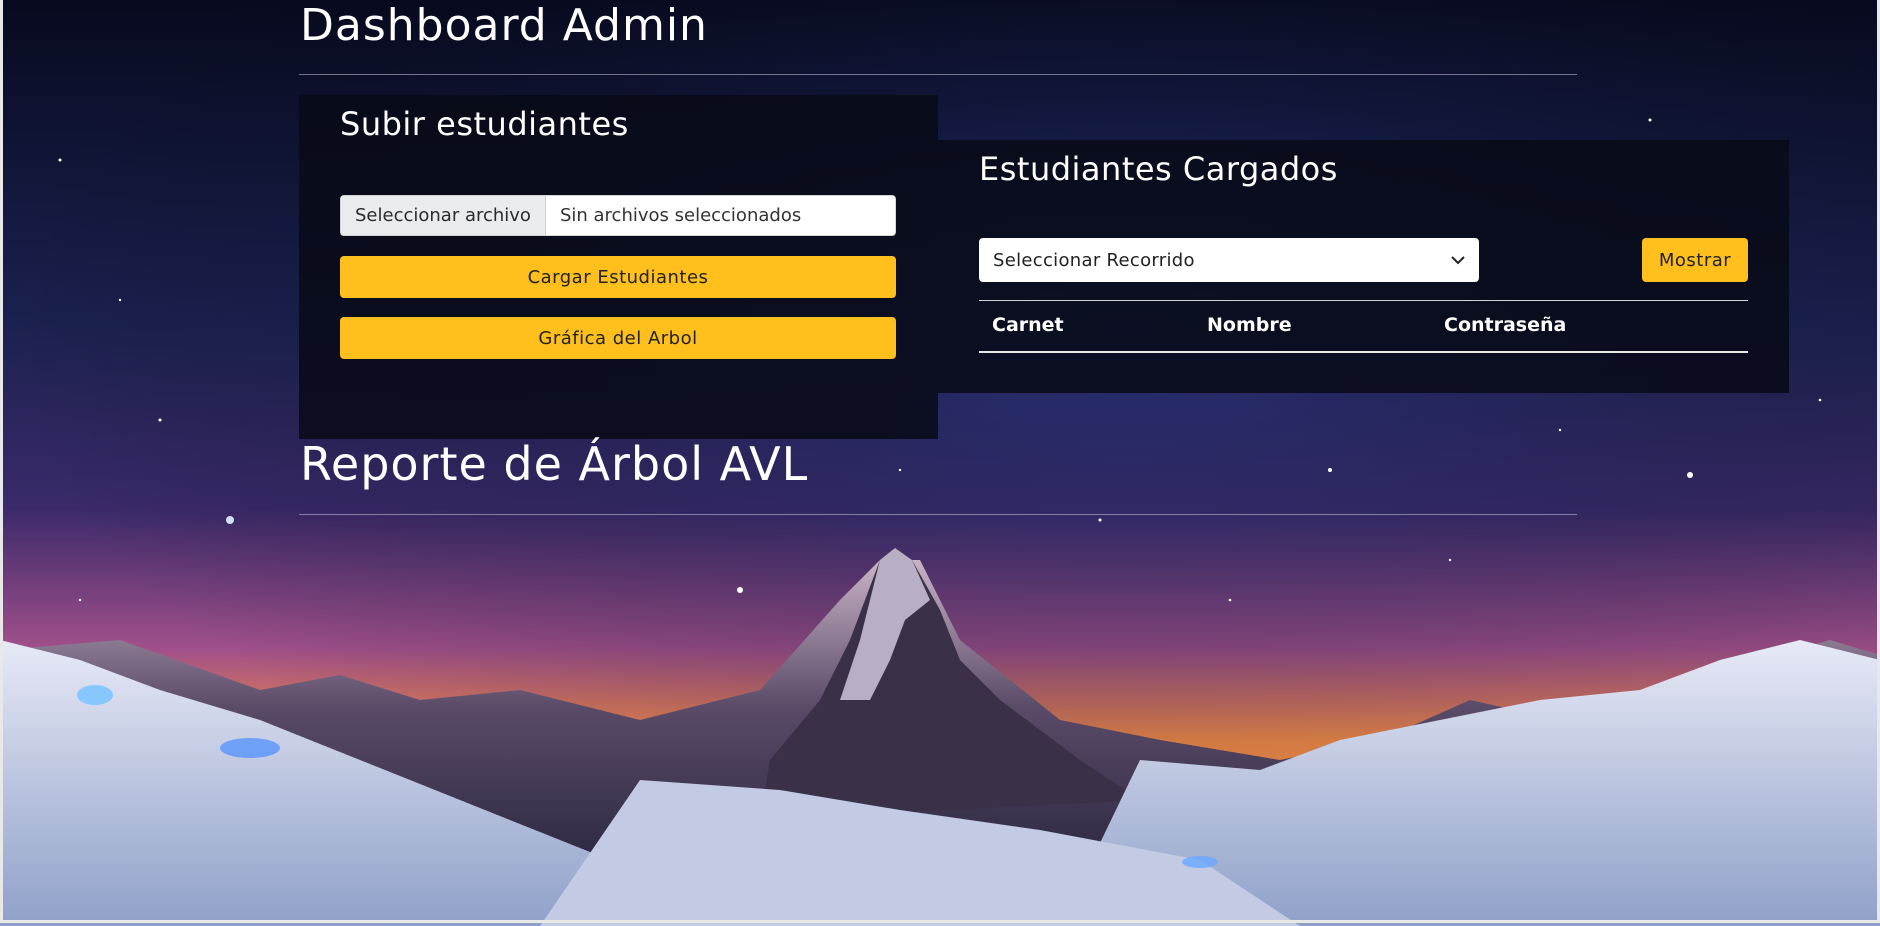  What do you see at coordinates (1028, 325) in the screenshot?
I see `column-header-carnet: Carnet` at bounding box center [1028, 325].